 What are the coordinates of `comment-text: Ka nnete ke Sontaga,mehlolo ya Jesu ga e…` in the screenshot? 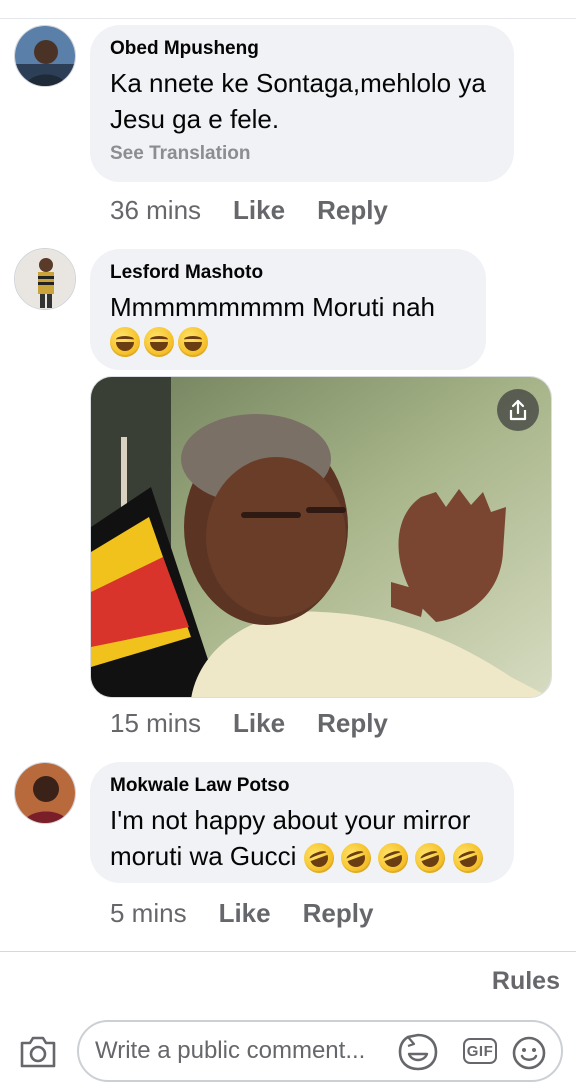 It's located at (298, 101).